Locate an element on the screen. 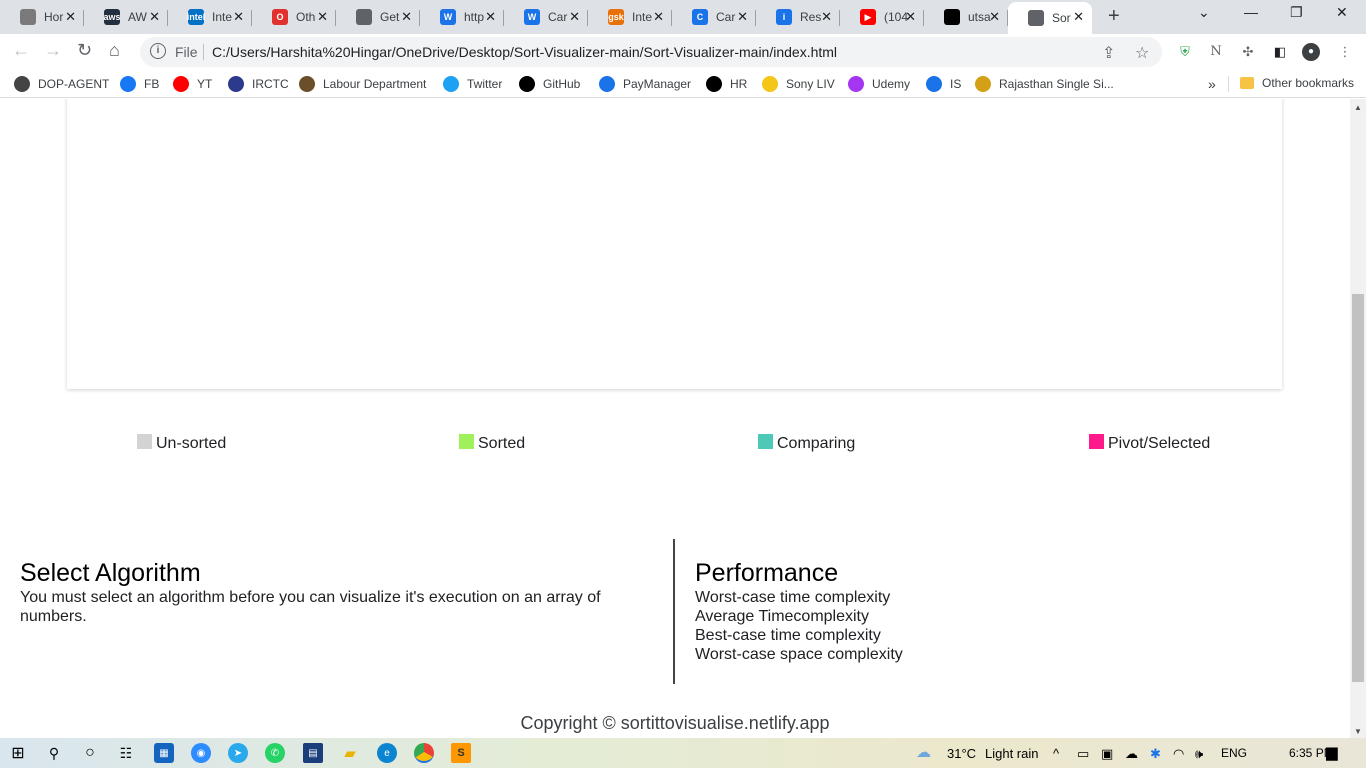 Image resolution: width=1366 pixels, height=768 pixels. browser-tab: aws AW ✕ is located at coordinates (126, 17).